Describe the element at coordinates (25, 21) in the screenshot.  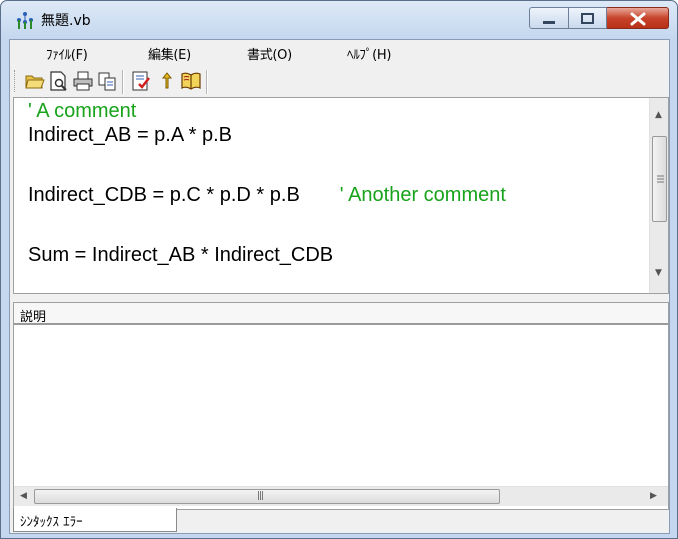
I see `app-icon` at that location.